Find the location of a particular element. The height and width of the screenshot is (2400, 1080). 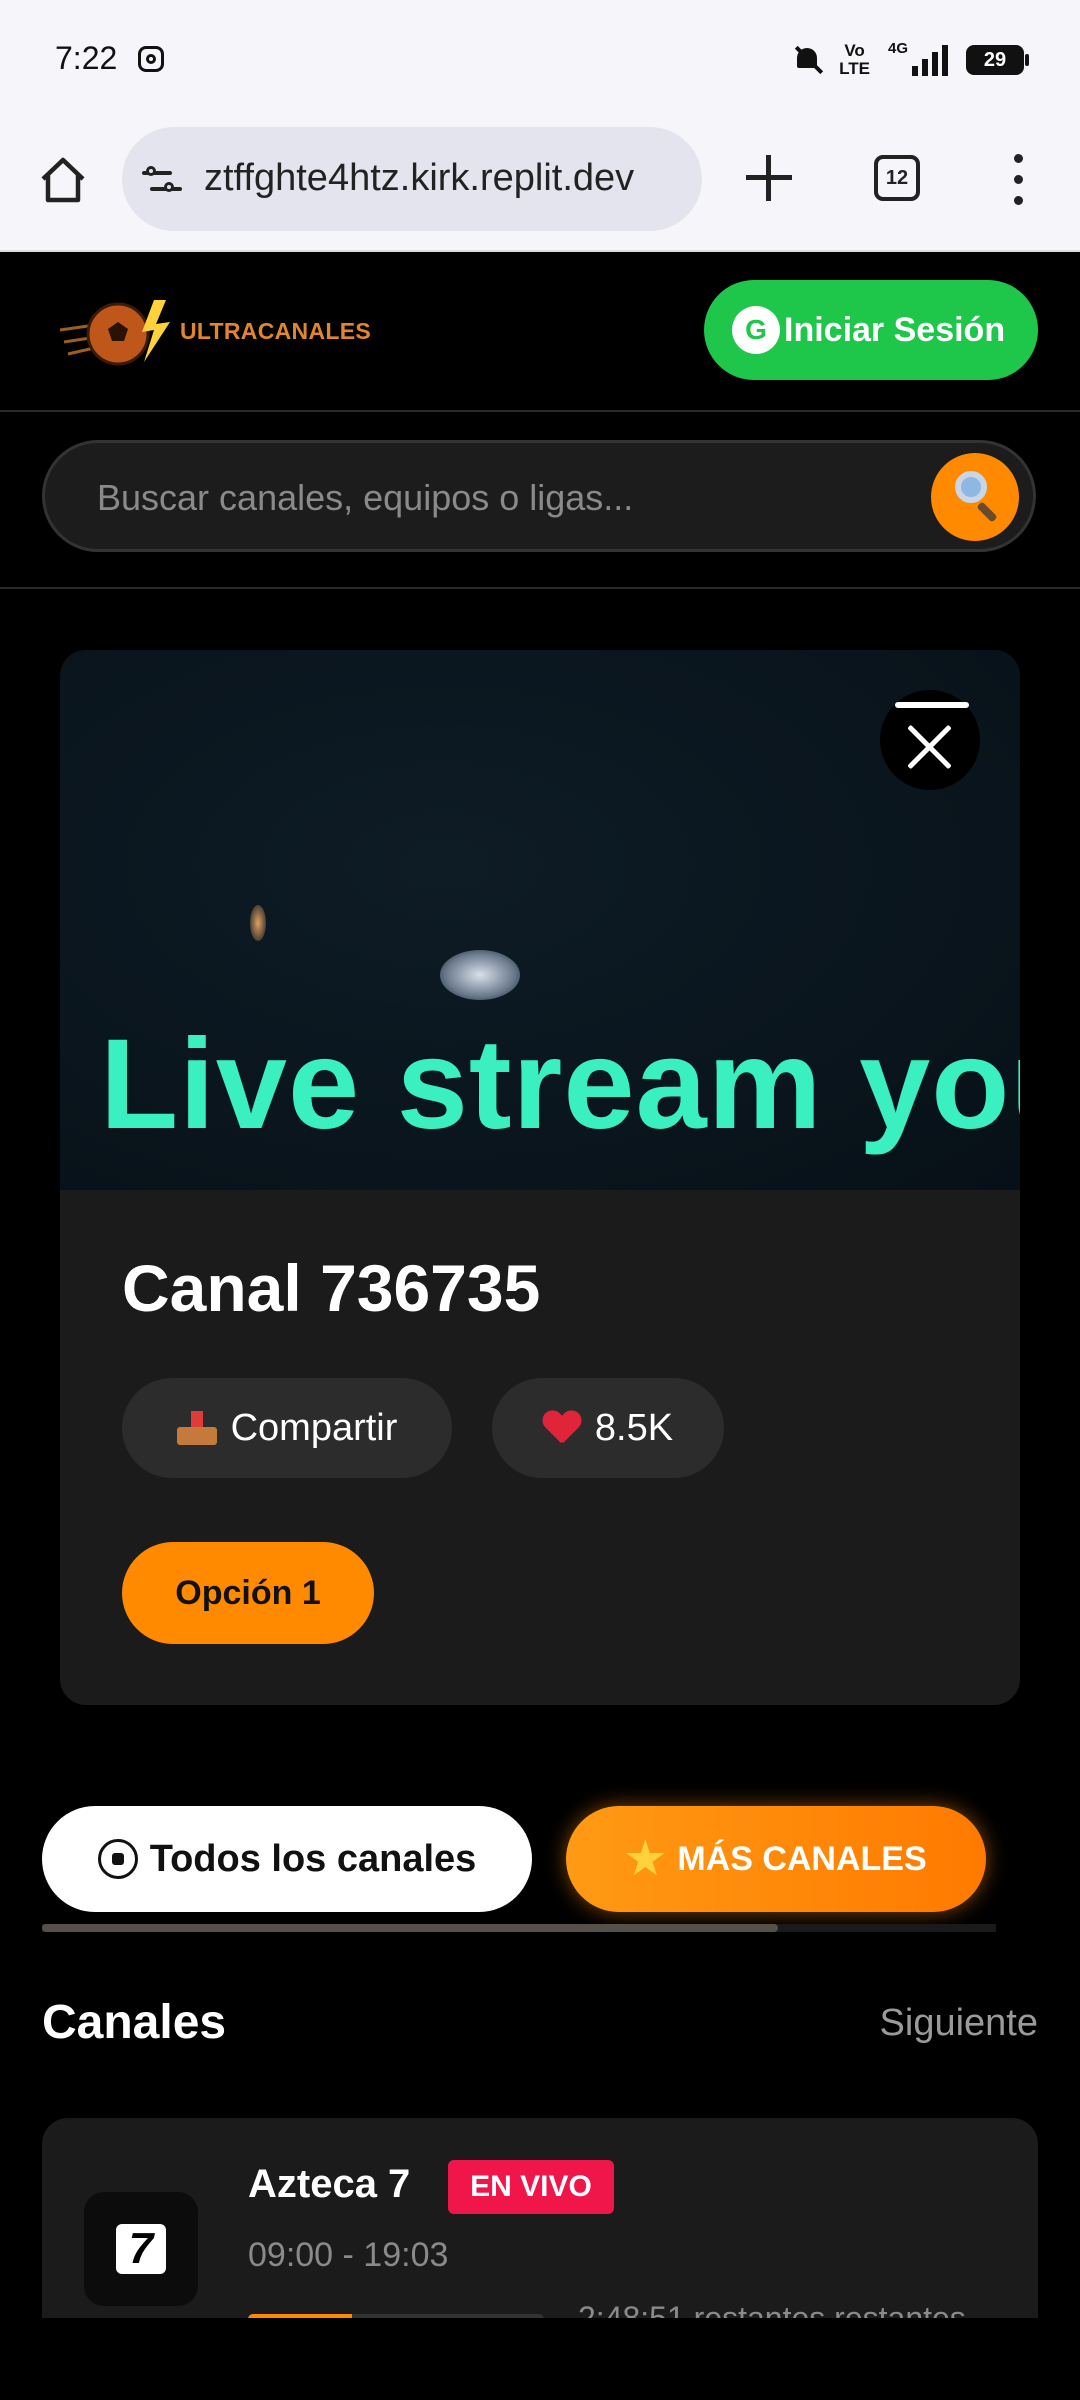

volte-indicator: Vo LTE is located at coordinates (854, 59).